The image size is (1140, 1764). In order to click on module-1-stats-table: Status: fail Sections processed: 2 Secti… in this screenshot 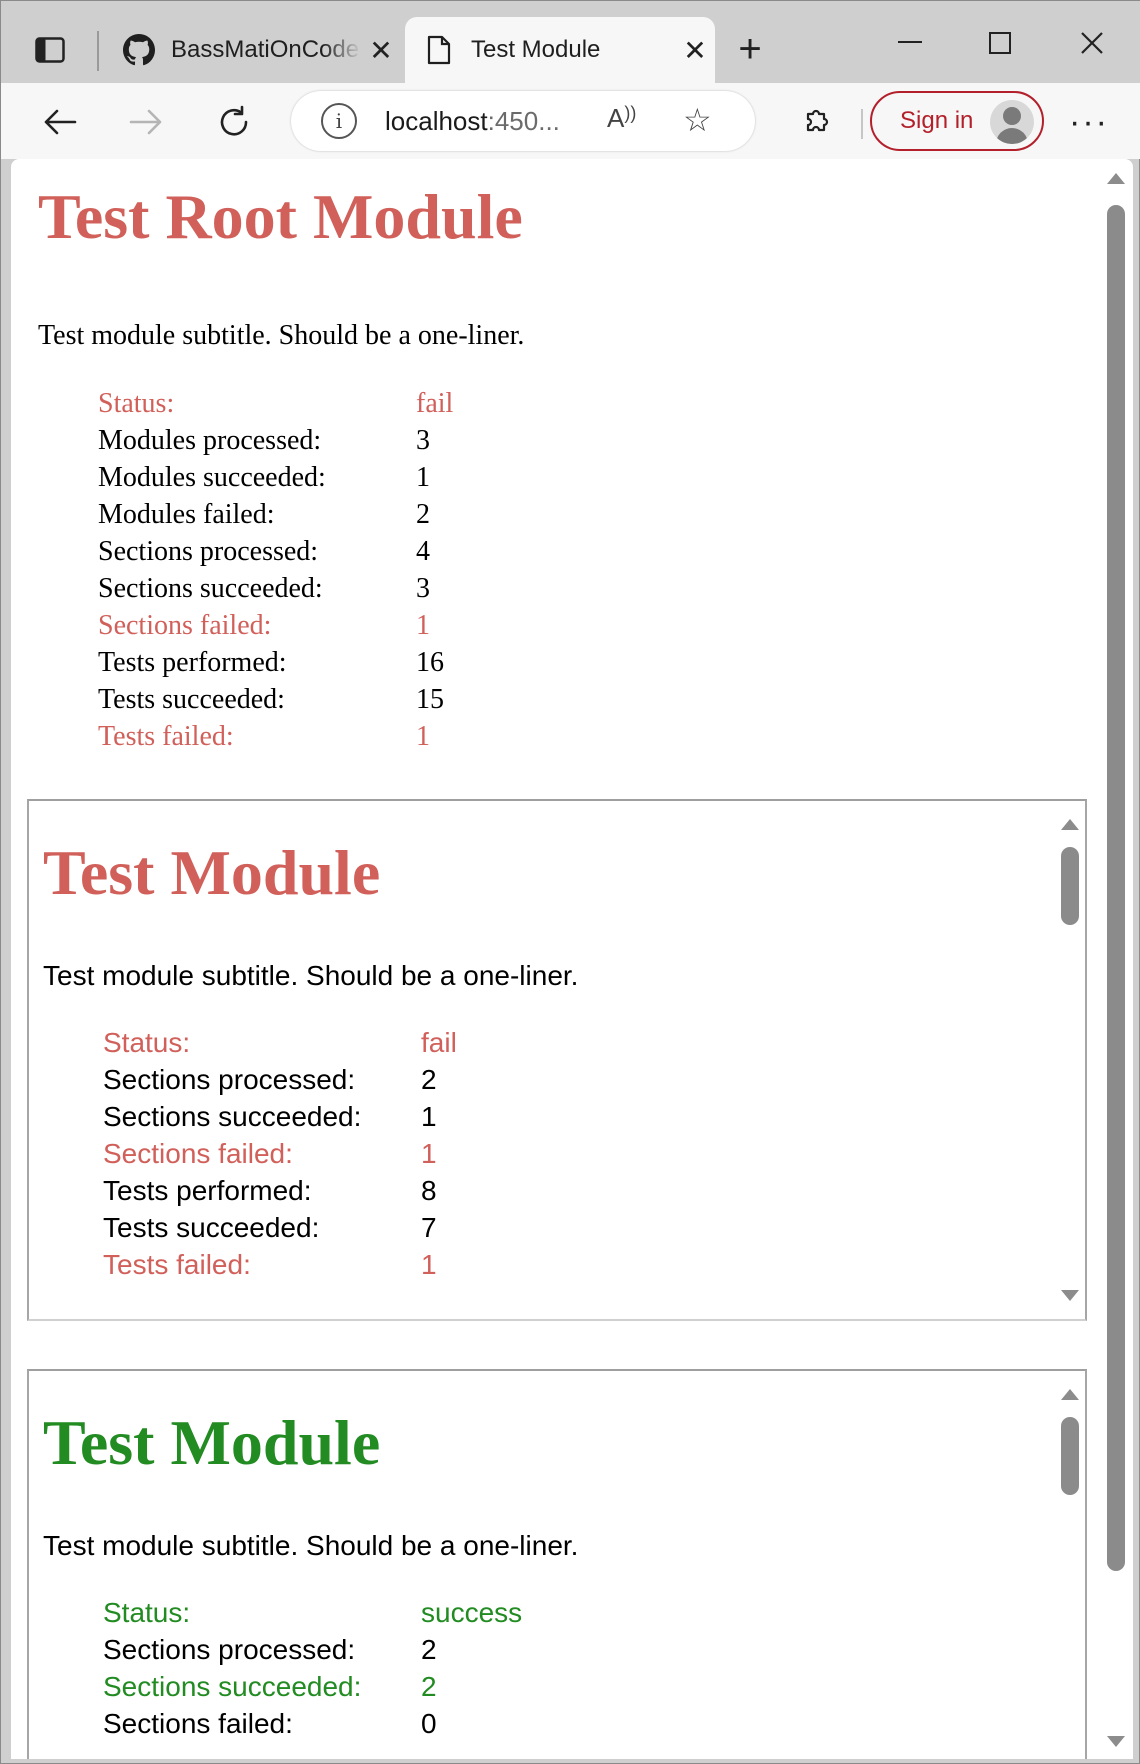, I will do `click(403, 1155)`.